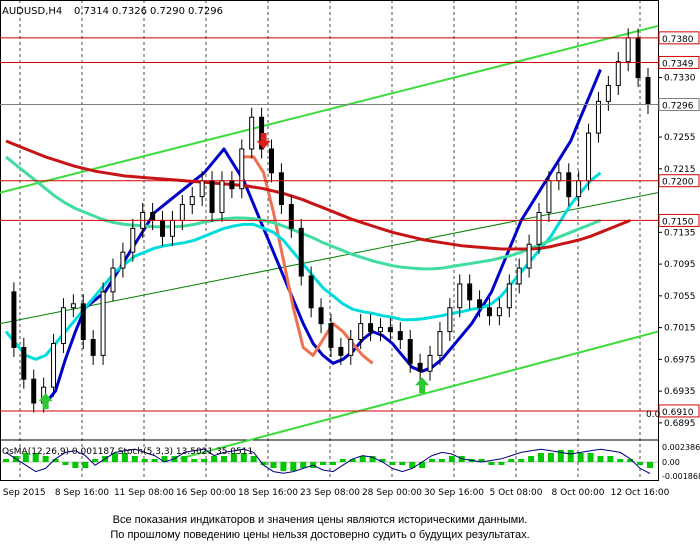 This screenshot has height=552, width=700. What do you see at coordinates (129, 11) in the screenshot?
I see `ohlc-high: 0.7326` at bounding box center [129, 11].